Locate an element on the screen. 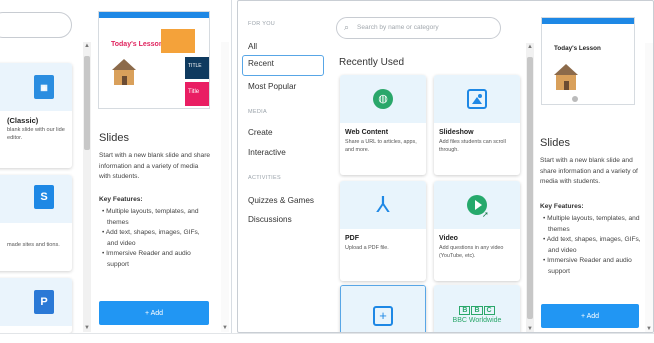  nav-item-interactive: Interactive is located at coordinates (267, 152).